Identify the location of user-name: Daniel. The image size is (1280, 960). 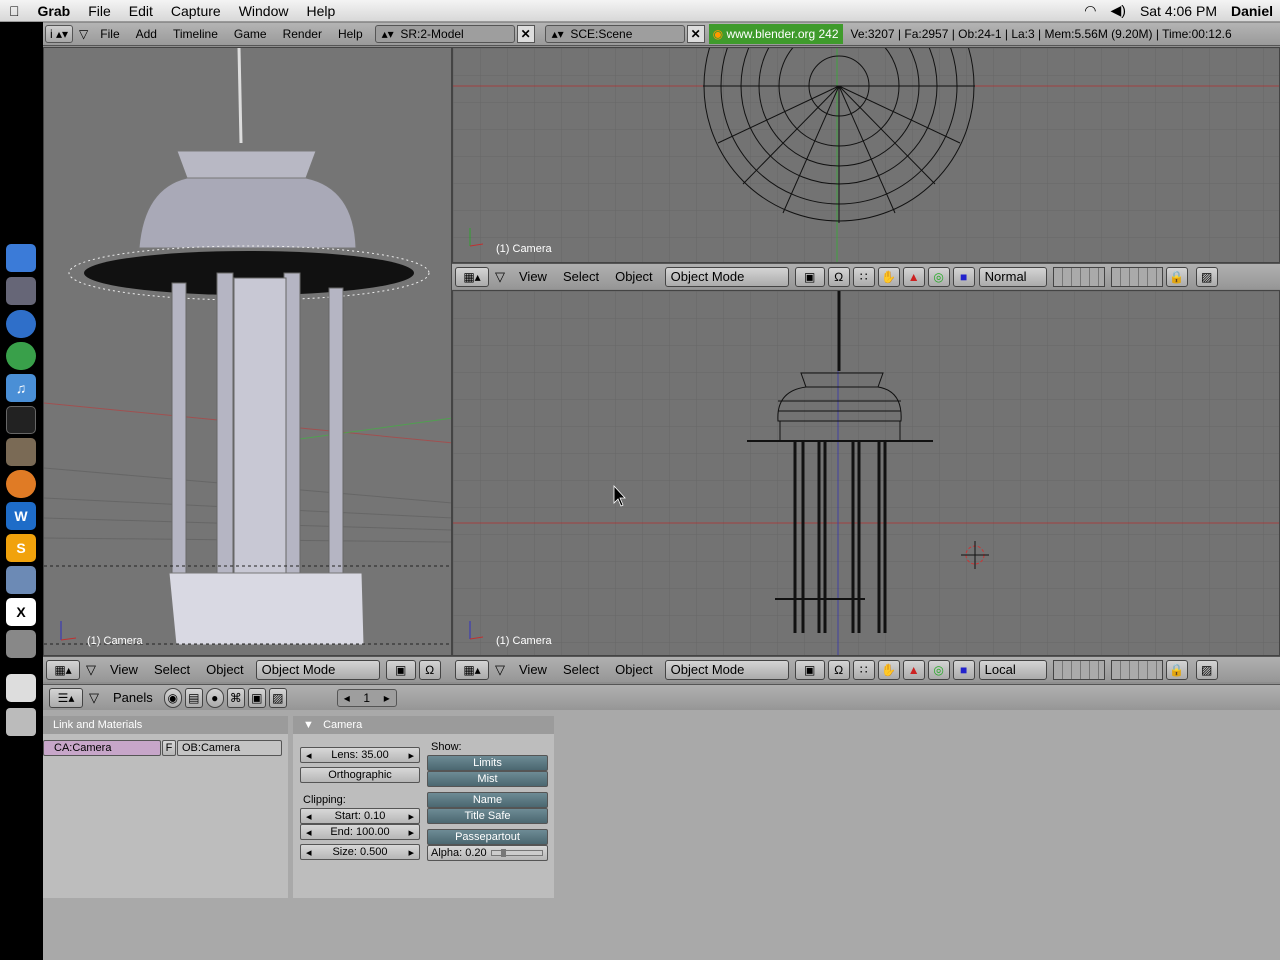
(1252, 11).